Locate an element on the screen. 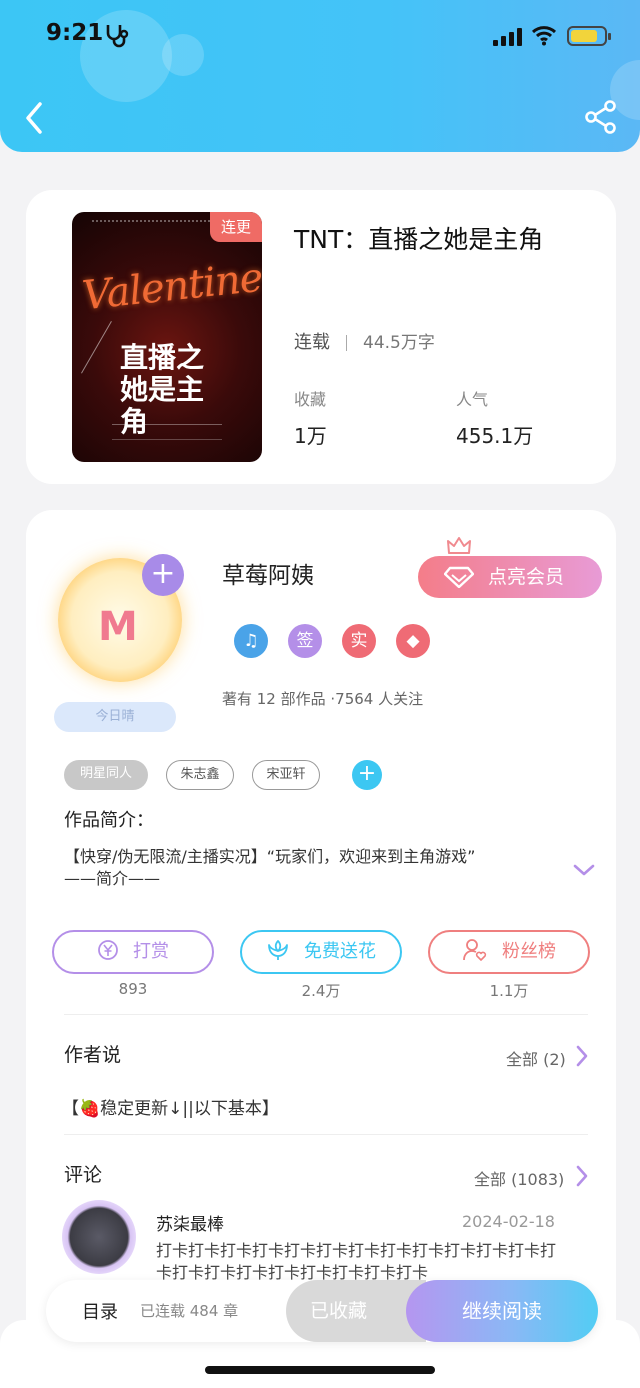 The width and height of the screenshot is (640, 1388). wifi-icon is located at coordinates (544, 36).